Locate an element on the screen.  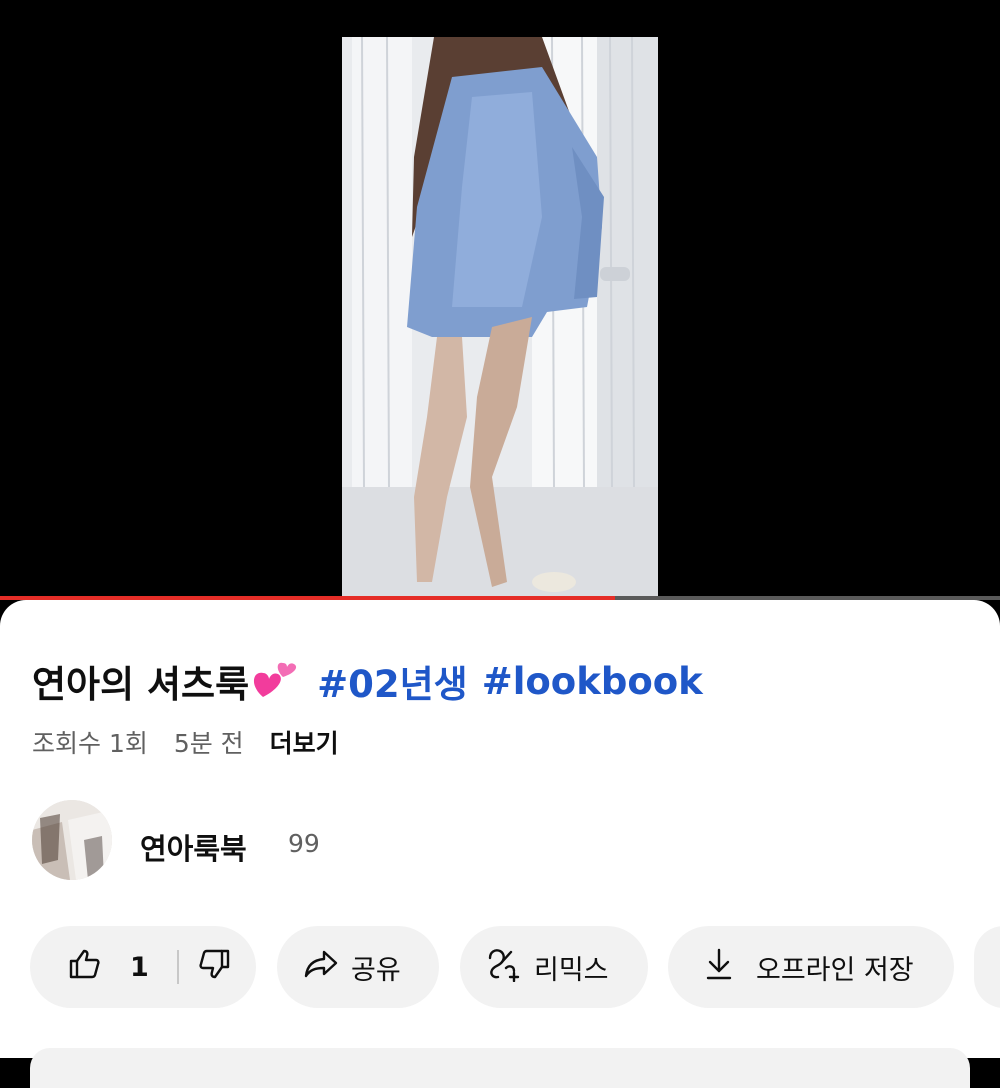
channel-name: 연아룩북 is located at coordinates (193, 847).